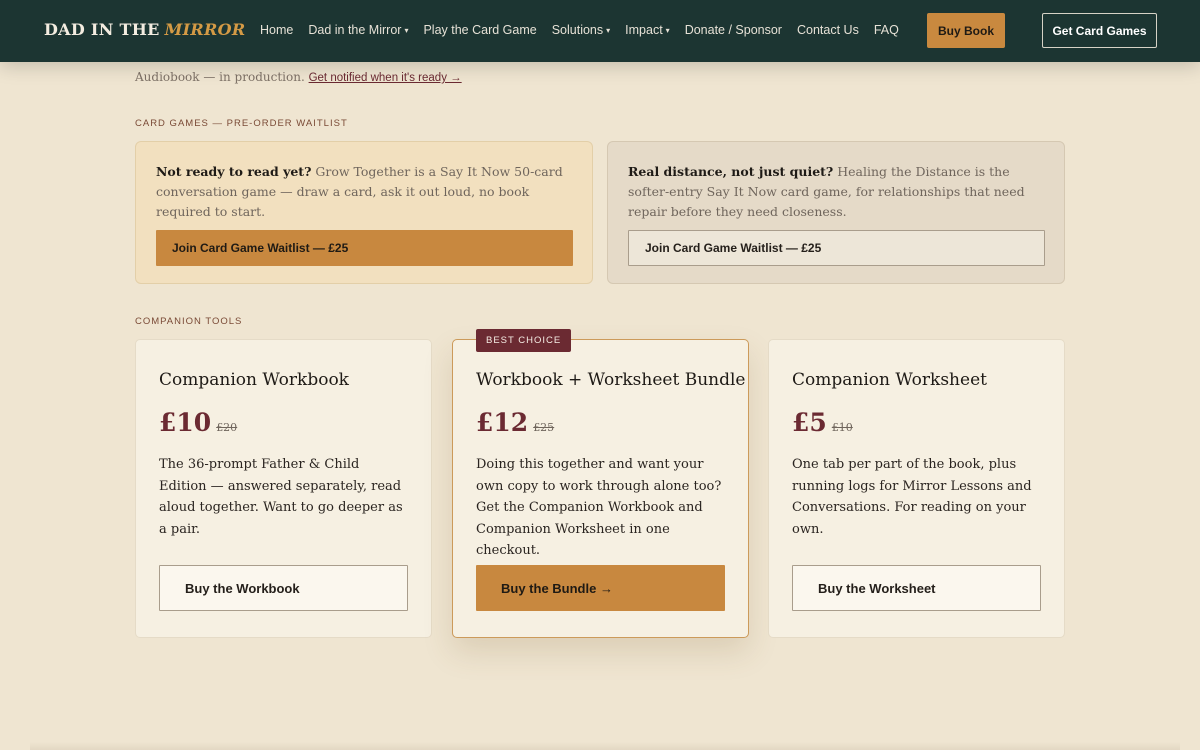 The height and width of the screenshot is (750, 1200). I want to click on product-title: Companion Worksheet, so click(889, 380).